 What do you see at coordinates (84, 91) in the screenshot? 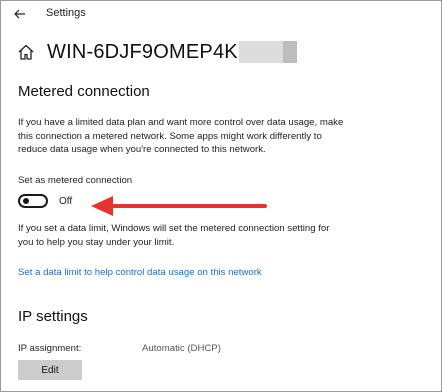
I see `metered-connection-heading: Metered connection` at bounding box center [84, 91].